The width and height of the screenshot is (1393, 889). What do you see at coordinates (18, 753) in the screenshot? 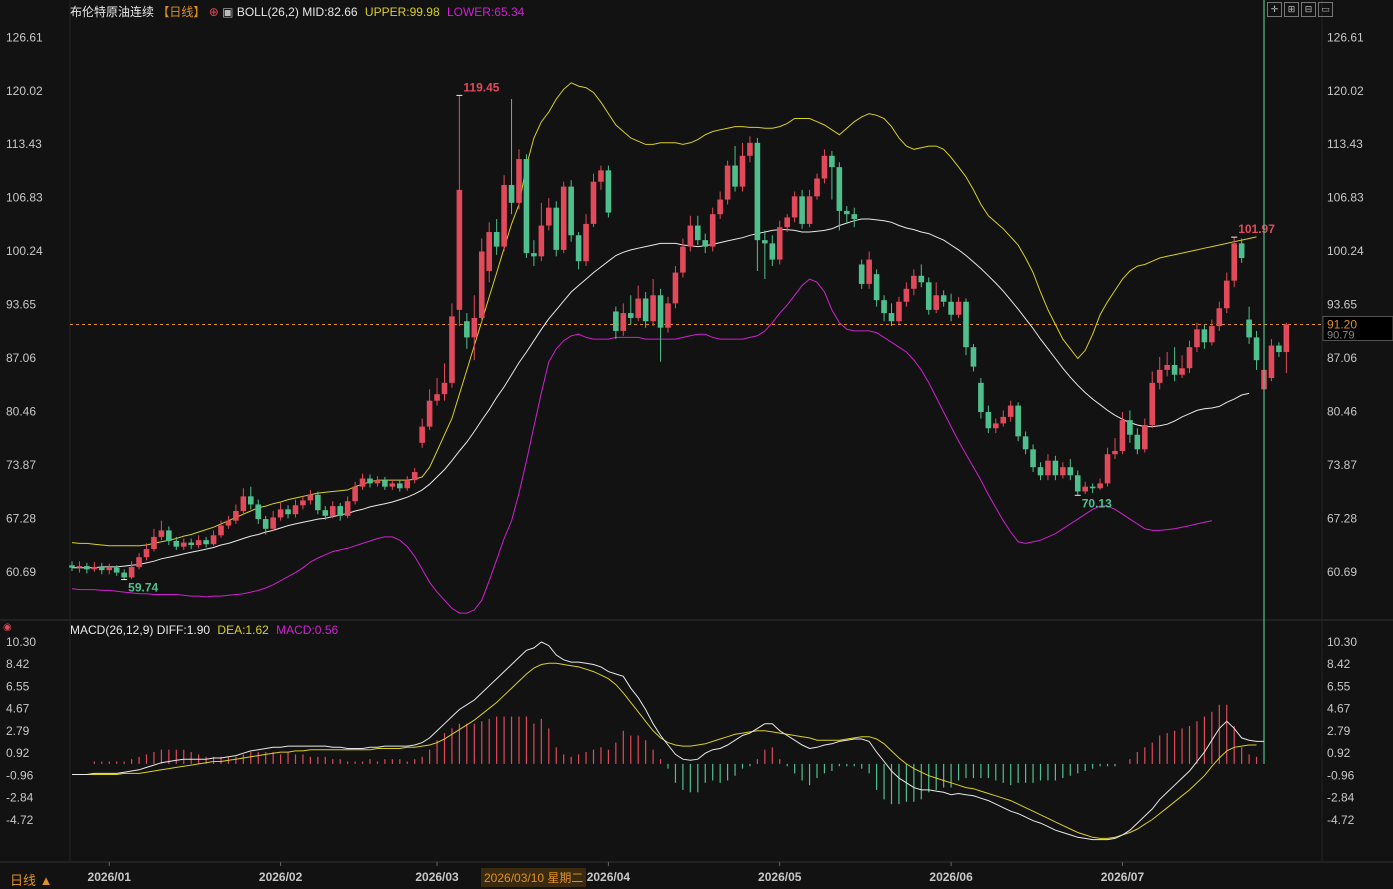
I see `macd-tick-left: 0.92` at bounding box center [18, 753].